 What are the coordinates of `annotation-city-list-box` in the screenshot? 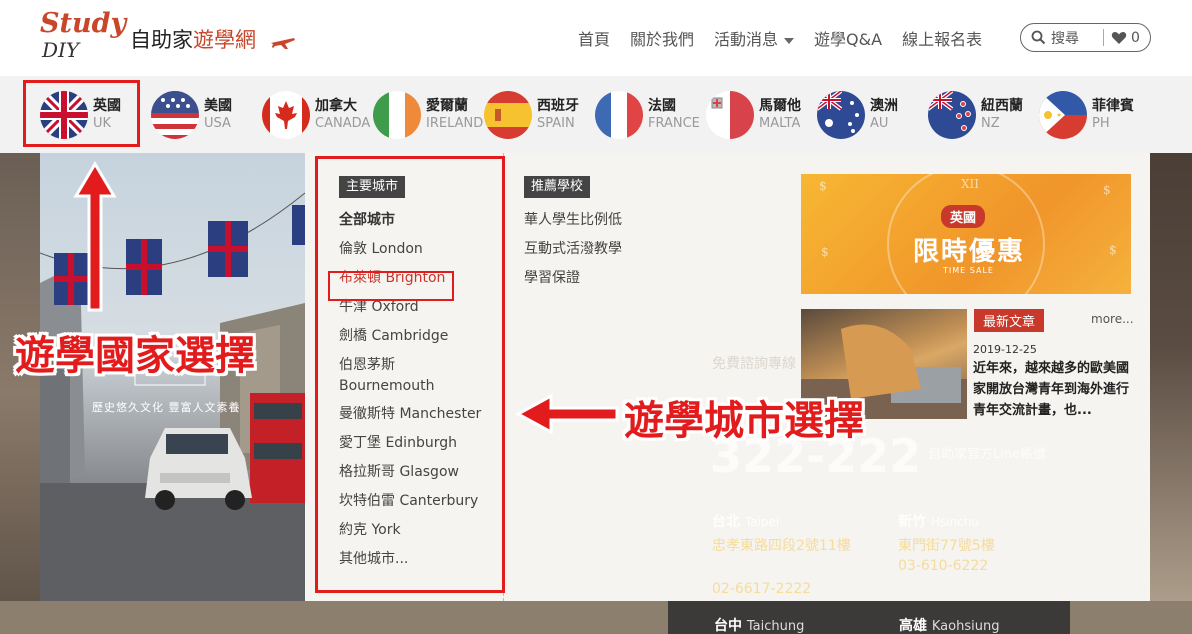 It's located at (410, 374).